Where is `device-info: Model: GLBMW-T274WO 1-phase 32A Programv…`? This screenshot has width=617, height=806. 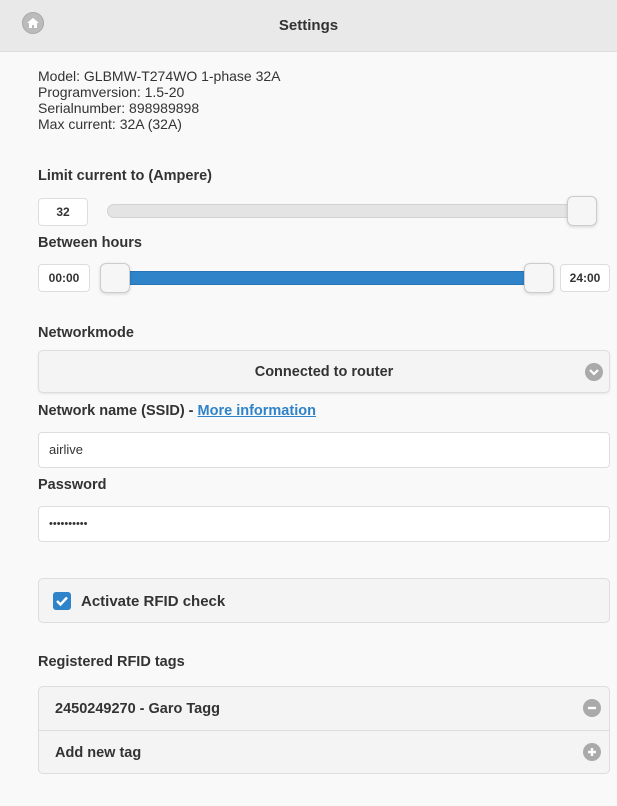 device-info: Model: GLBMW-T274WO 1-phase 32A Programv… is located at coordinates (159, 100).